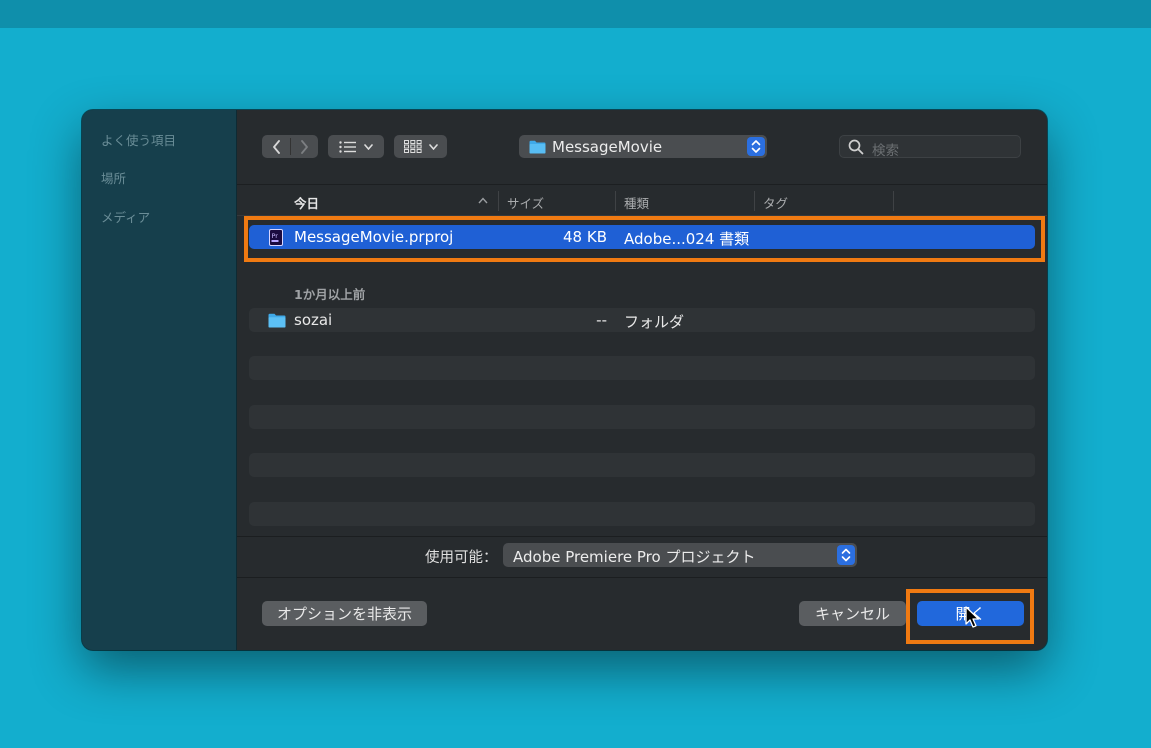 The height and width of the screenshot is (748, 1151). What do you see at coordinates (347, 146) in the screenshot?
I see `list-view-icon` at bounding box center [347, 146].